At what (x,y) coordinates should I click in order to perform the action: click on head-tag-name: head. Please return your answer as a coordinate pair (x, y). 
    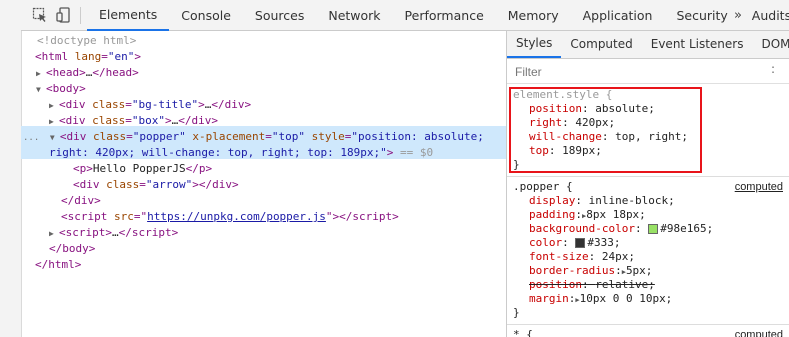
    Looking at the image, I should click on (66, 72).